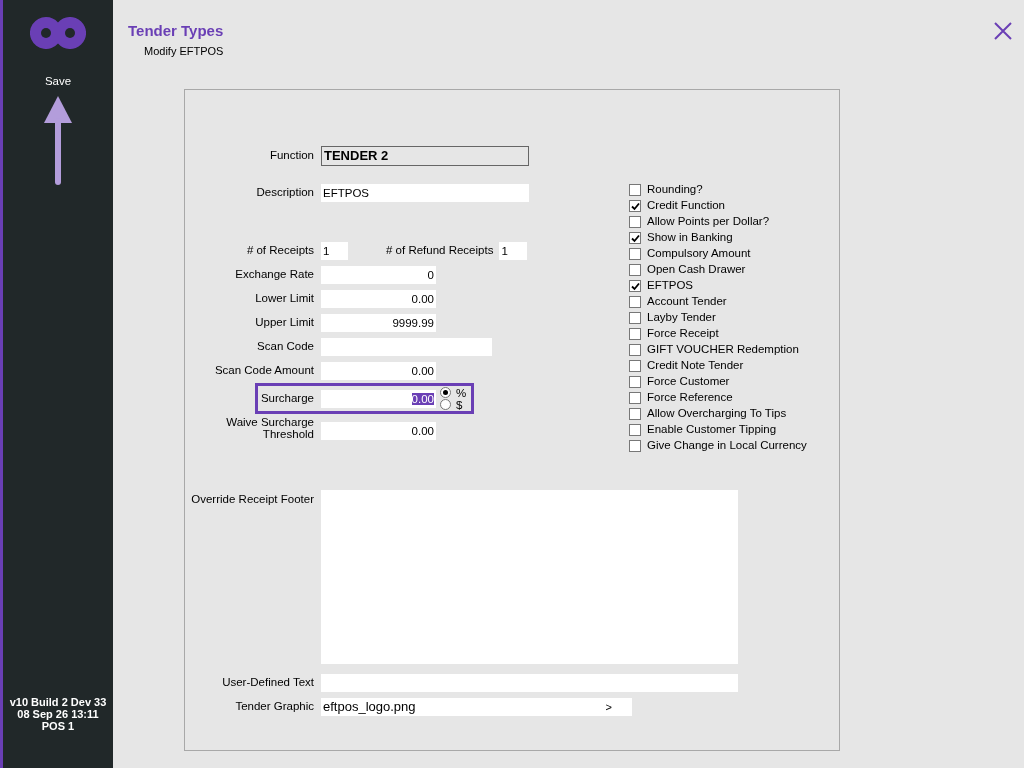 The image size is (1024, 768). I want to click on version-text: 08 Sep 26 13:11, so click(58, 714).